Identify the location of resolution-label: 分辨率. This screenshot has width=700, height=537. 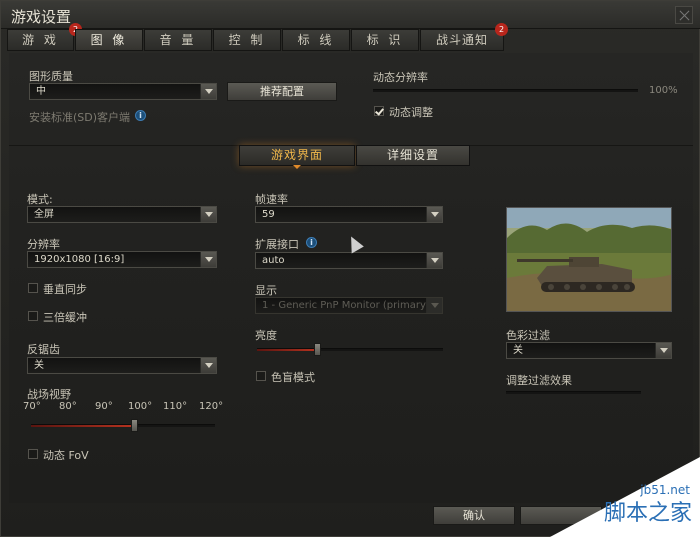
(43, 244).